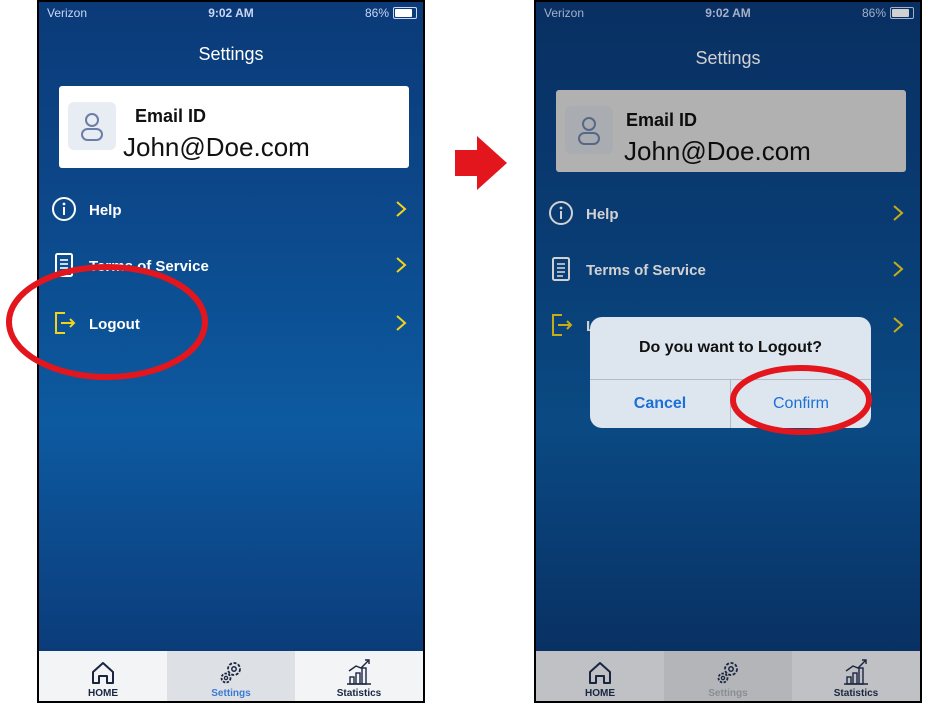 The width and height of the screenshot is (930, 703). Describe the element at coordinates (730, 347) in the screenshot. I see `dialog-question: Do you want to Logout?` at that location.